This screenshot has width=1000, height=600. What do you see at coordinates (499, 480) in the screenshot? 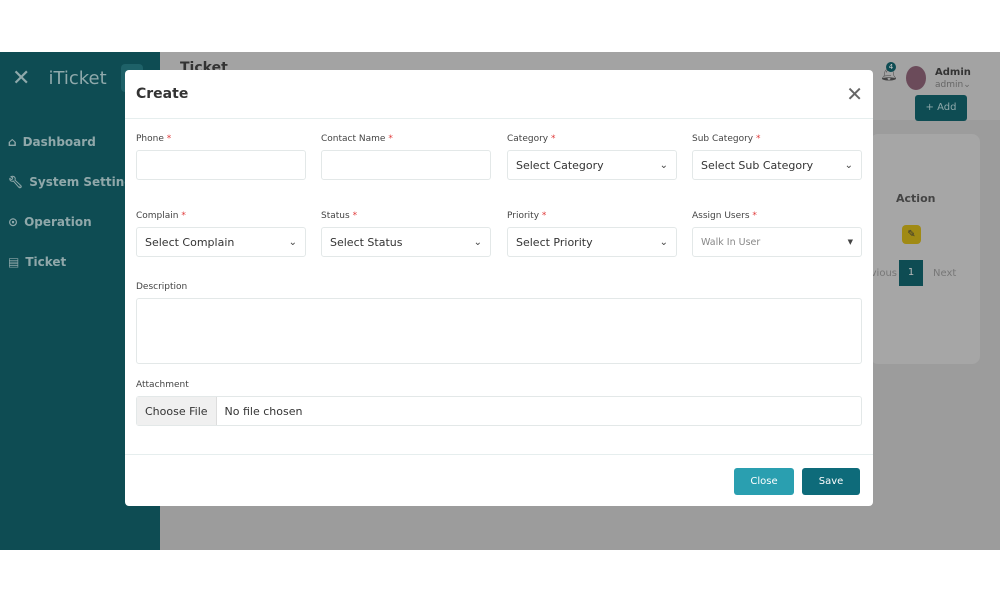
I see `modal-footer: Close Save` at bounding box center [499, 480].